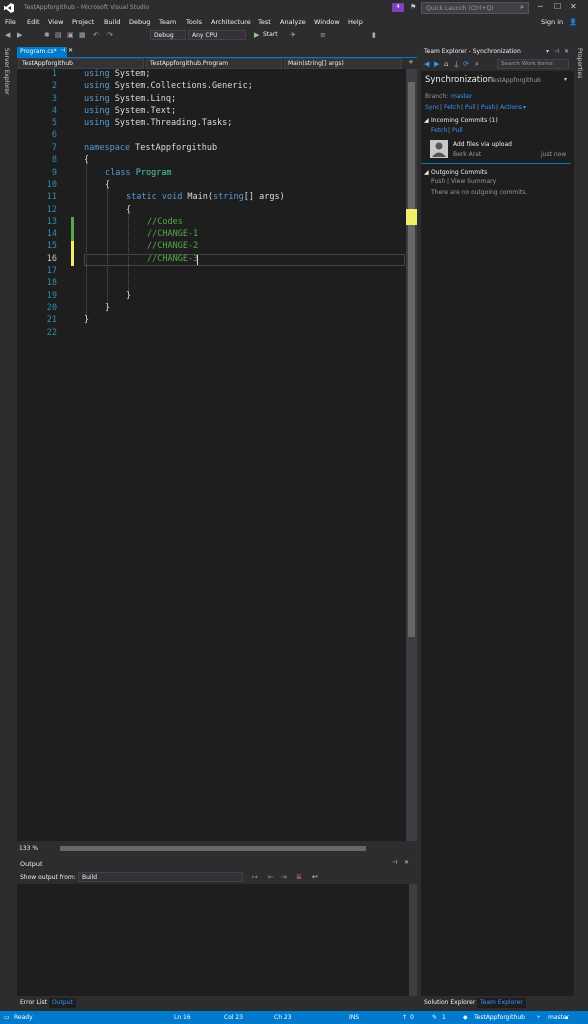  I want to click on menu-project: Project, so click(83, 22).